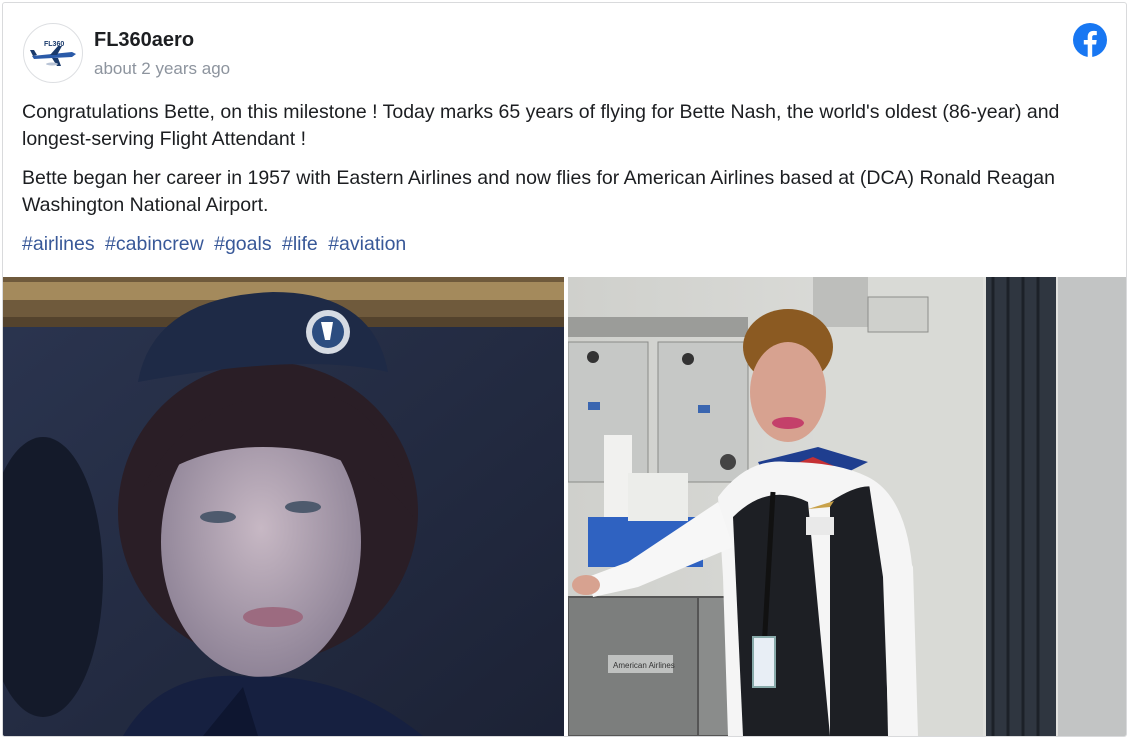 This screenshot has width=1129, height=737. I want to click on airplane-icon: FL360, so click(53, 53).